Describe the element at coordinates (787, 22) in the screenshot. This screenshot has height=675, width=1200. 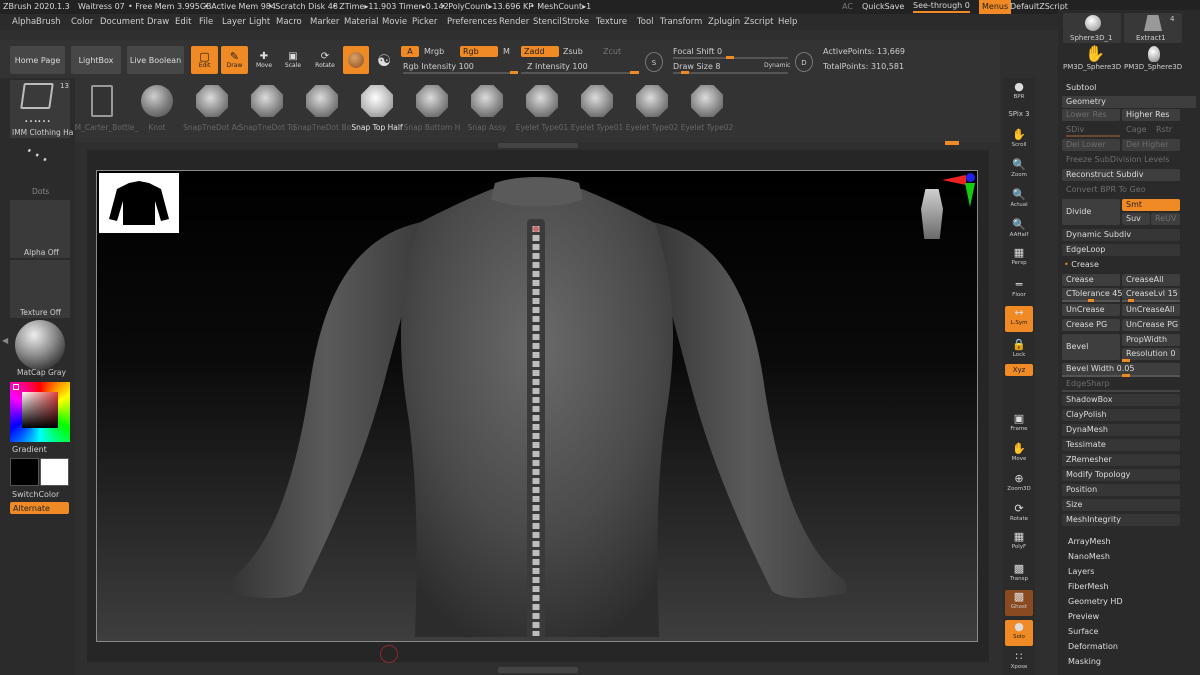
I see `menu-help: Help` at that location.